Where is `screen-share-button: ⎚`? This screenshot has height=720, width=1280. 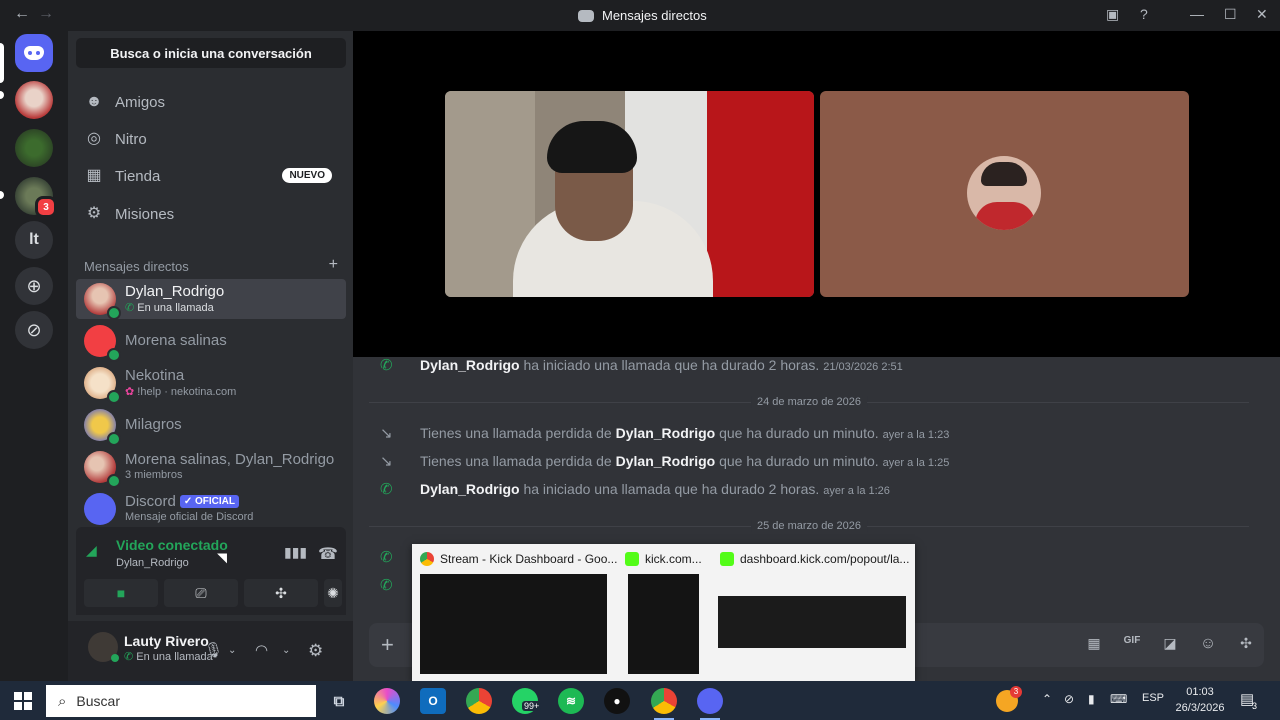 screen-share-button: ⎚ is located at coordinates (201, 593).